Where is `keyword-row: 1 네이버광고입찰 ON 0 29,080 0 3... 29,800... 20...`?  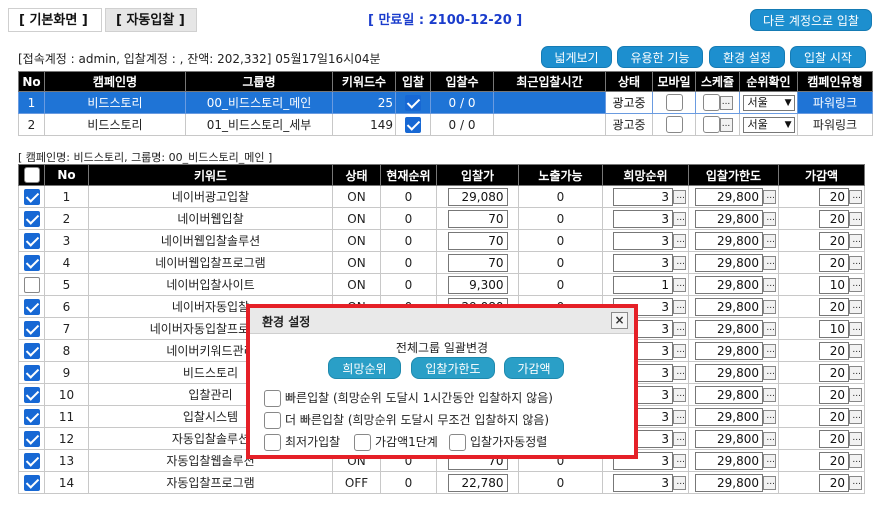
keyword-row: 1 네이버광고입찰 ON 0 29,080 0 3... 29,800... 20... is located at coordinates (441, 196).